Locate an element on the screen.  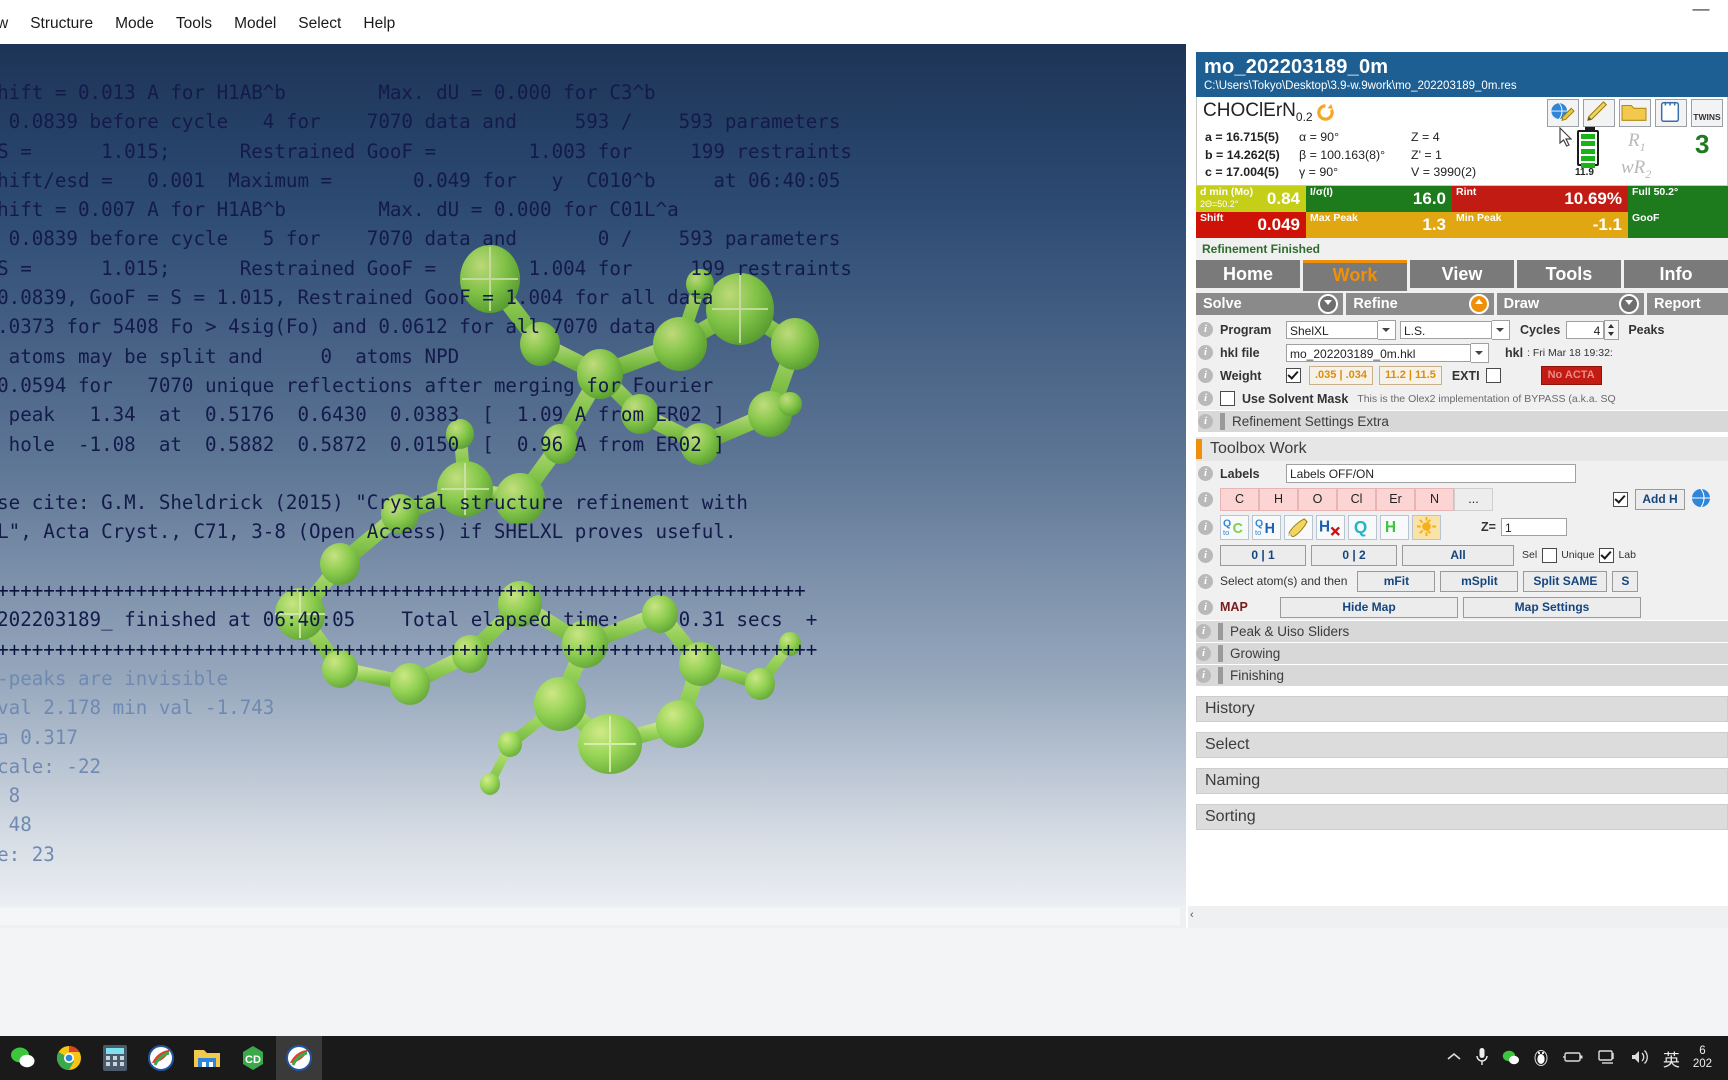
chrome-icon is located at coordinates (69, 1058).